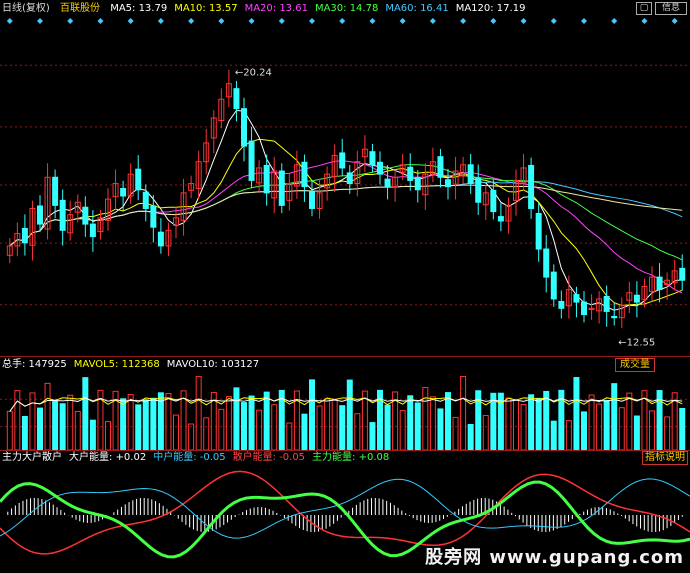 The image size is (690, 573). I want to click on period-label: 日线(复权), so click(26, 8).